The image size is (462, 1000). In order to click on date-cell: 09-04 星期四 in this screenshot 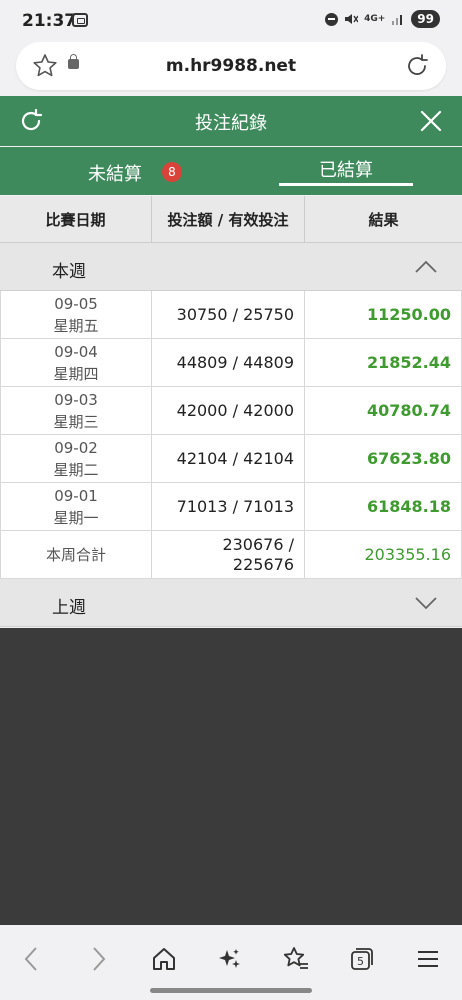, I will do `click(76, 362)`.